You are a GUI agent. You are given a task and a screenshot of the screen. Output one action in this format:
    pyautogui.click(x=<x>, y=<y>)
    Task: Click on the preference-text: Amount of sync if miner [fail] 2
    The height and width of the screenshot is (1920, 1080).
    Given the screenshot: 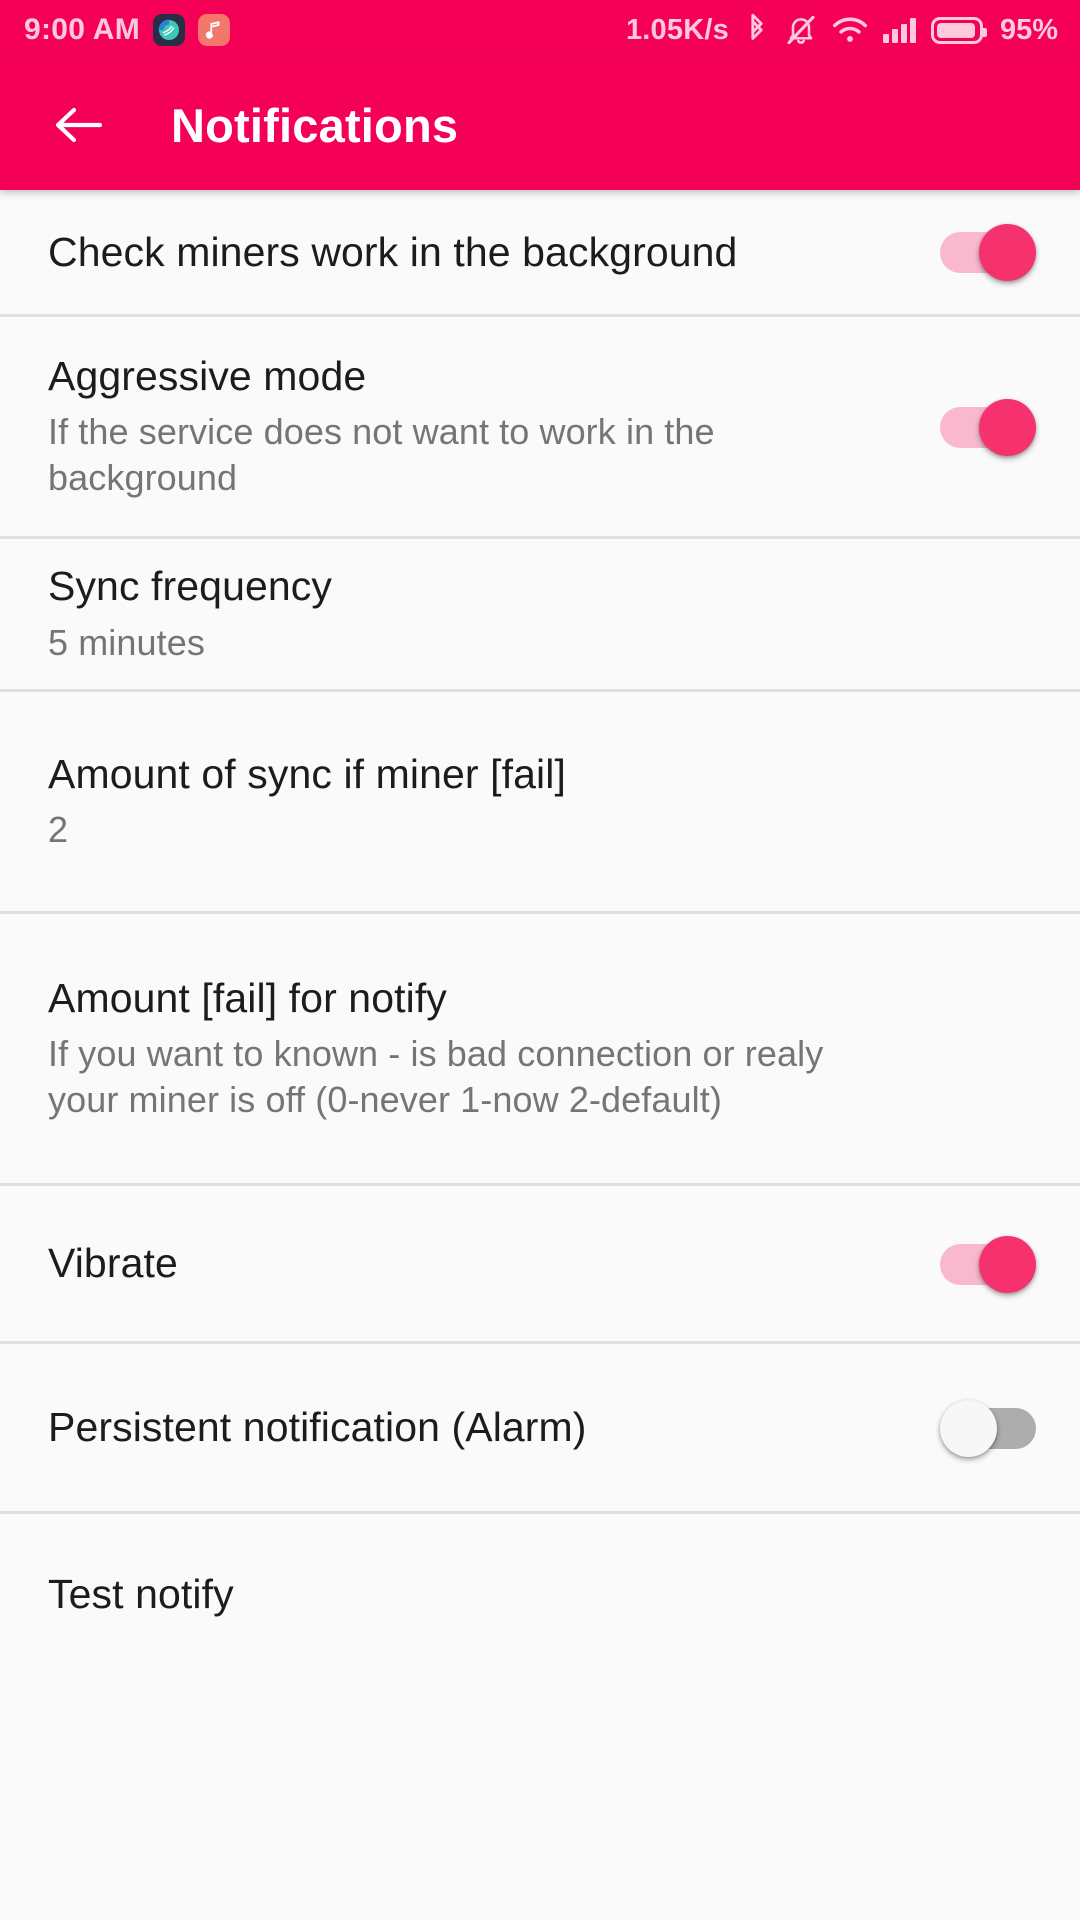 What is the action you would take?
    pyautogui.click(x=542, y=801)
    